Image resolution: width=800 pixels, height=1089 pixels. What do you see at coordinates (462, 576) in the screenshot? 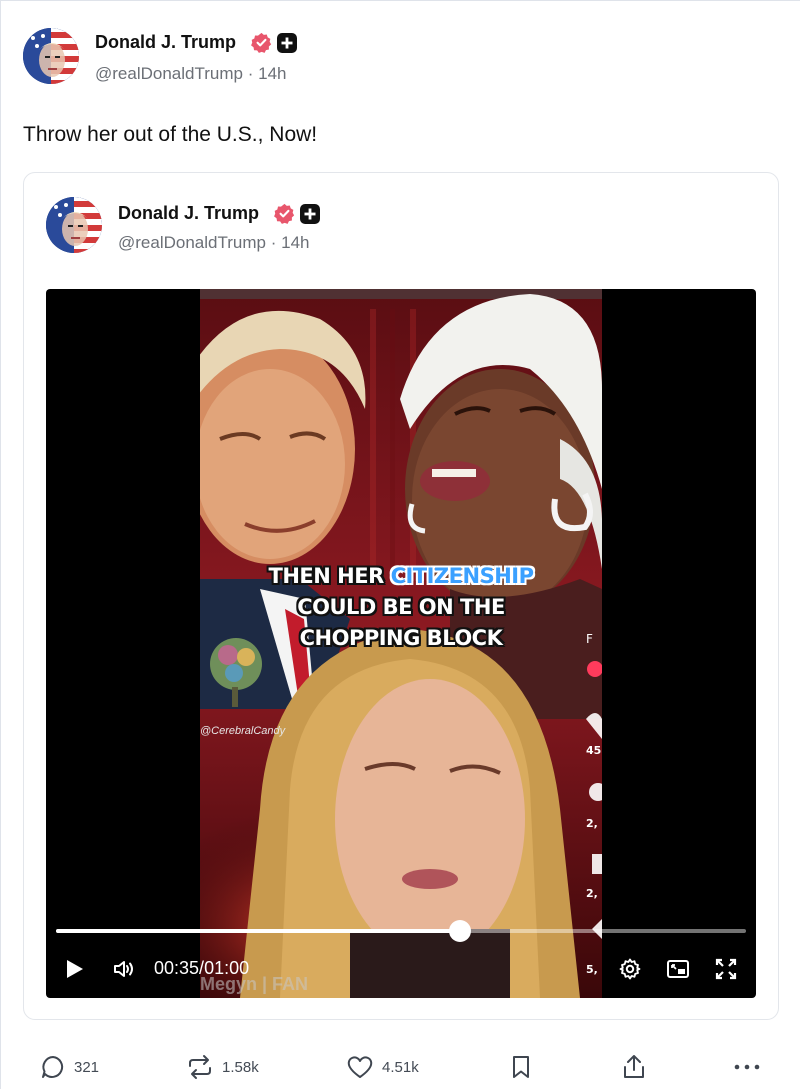
I see `caption-highlight-word: CITIZENSHIP` at bounding box center [462, 576].